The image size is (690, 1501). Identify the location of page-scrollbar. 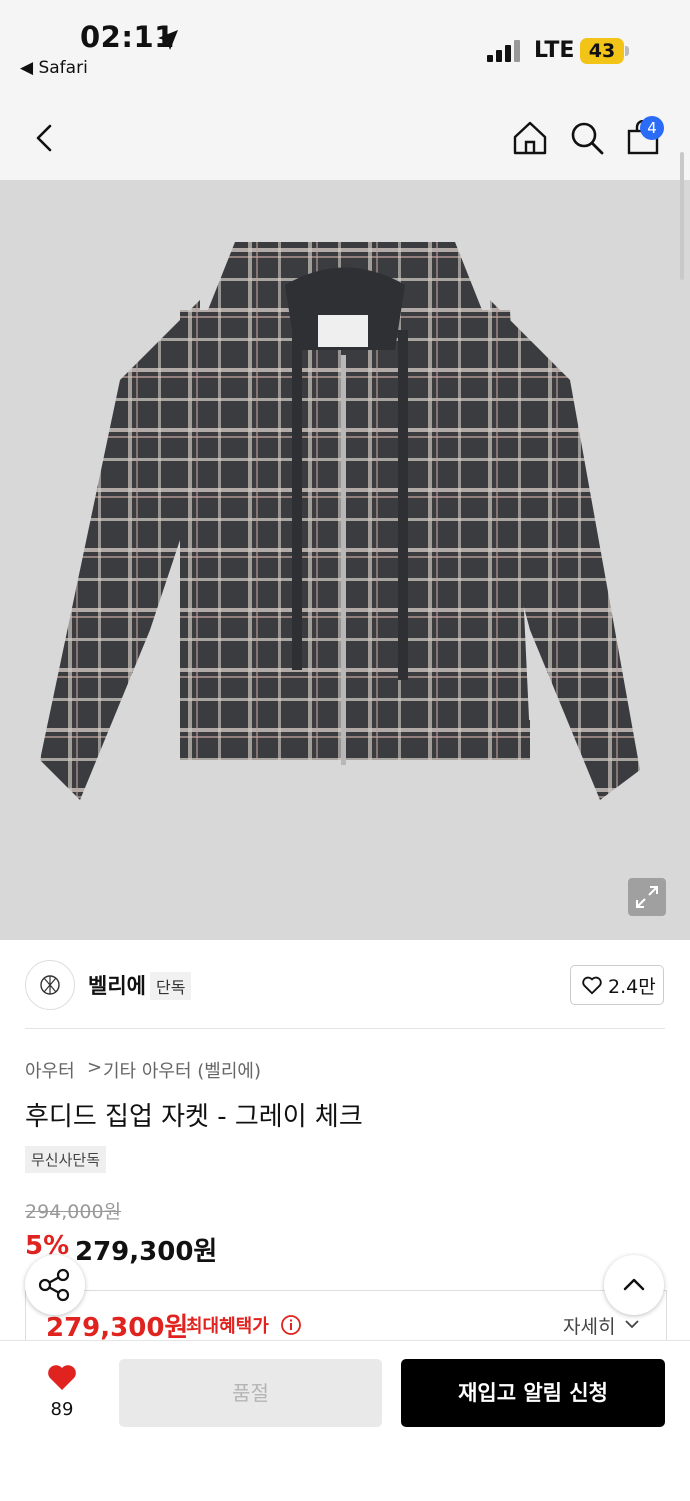
(682, 216).